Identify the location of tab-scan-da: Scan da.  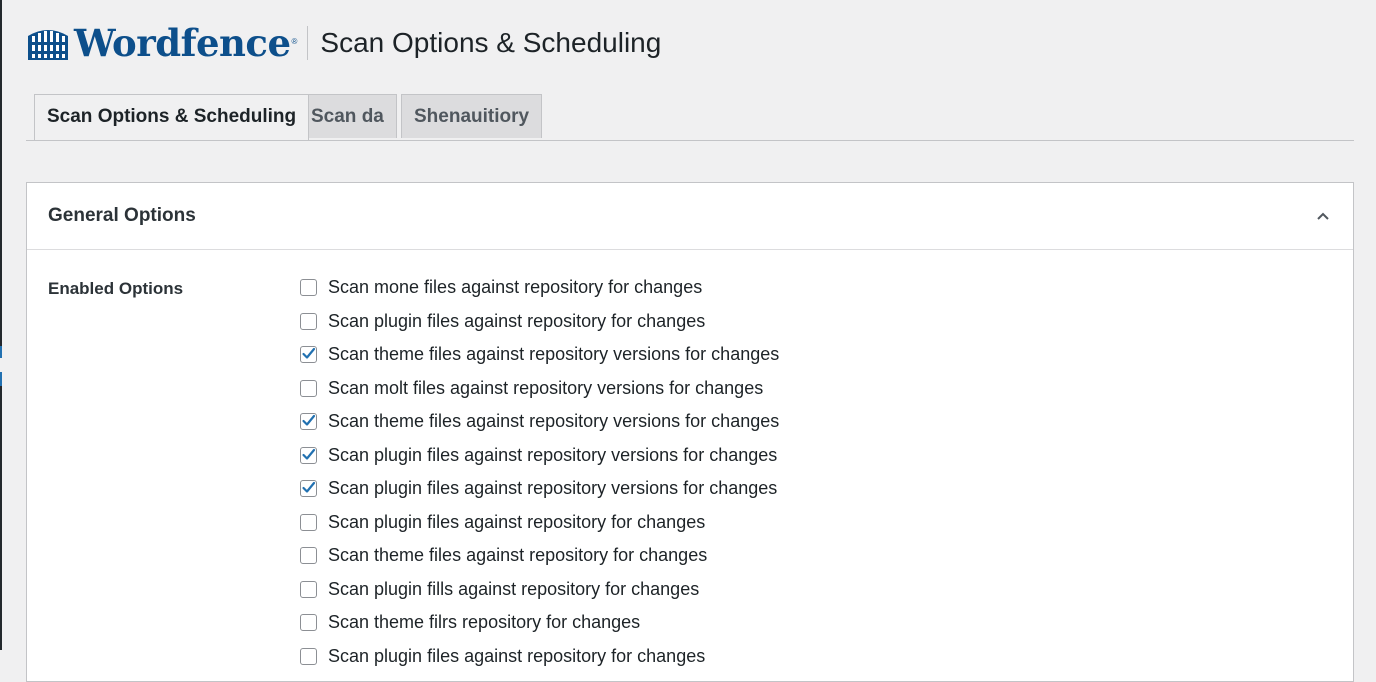
(347, 116).